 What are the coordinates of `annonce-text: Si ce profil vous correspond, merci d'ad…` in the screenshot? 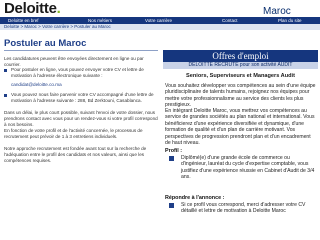 It's located at (243, 208).